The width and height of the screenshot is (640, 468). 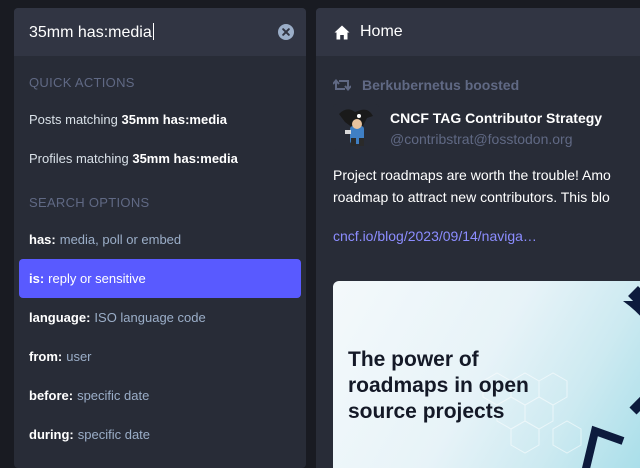 I want to click on boosted-by: Berkubernetus boosted, so click(x=440, y=85).